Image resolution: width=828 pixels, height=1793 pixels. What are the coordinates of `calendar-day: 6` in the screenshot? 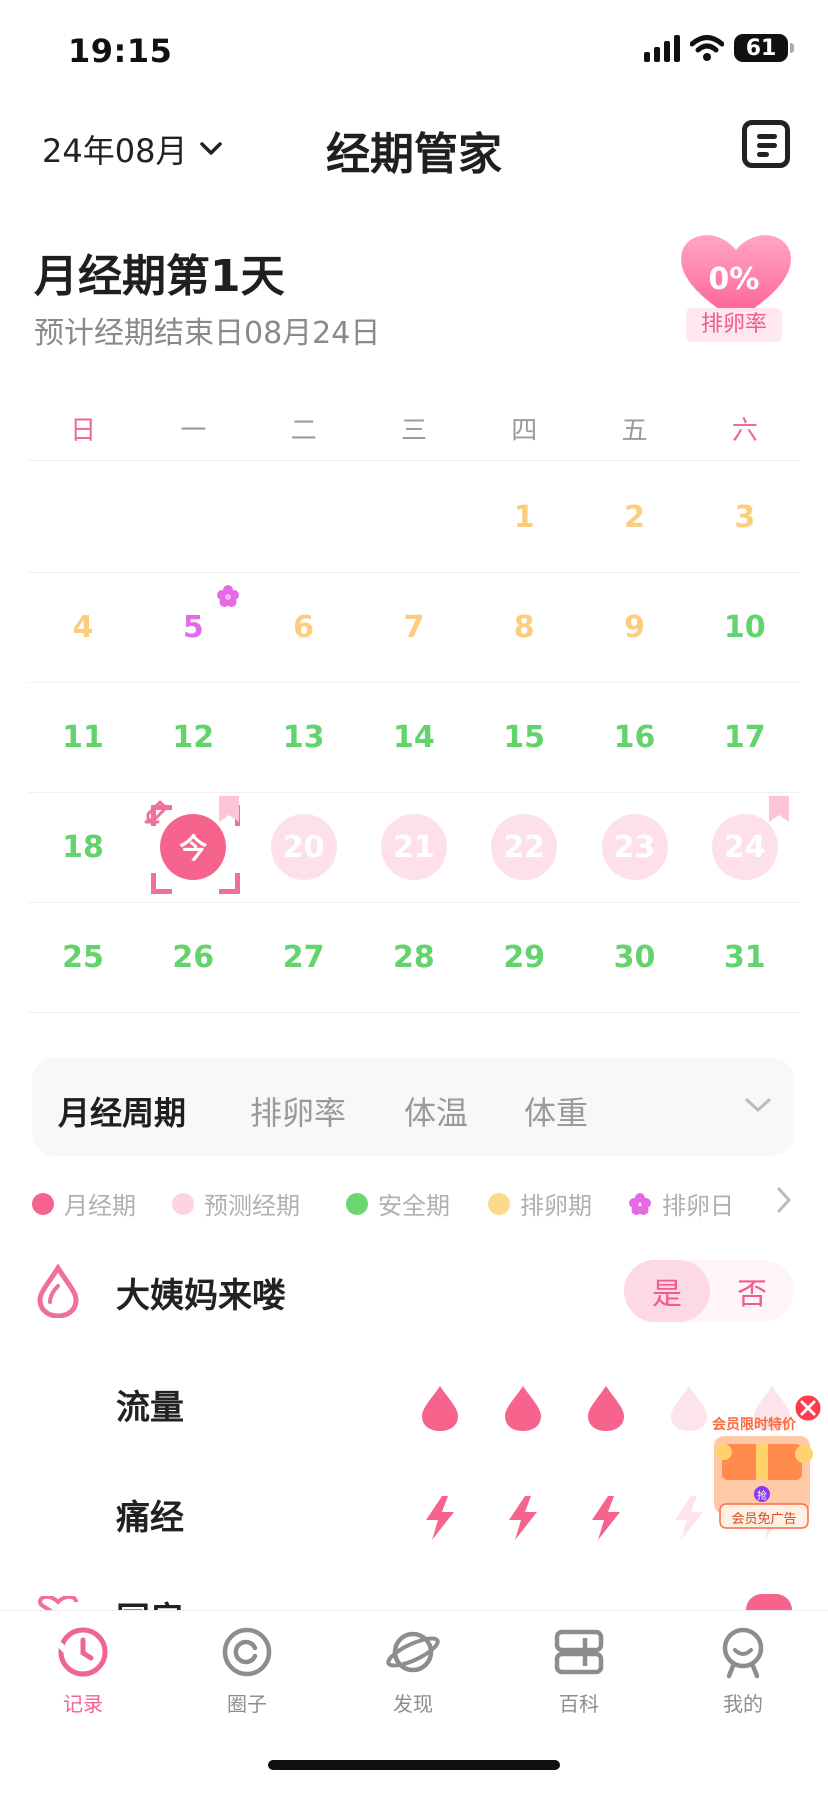 It's located at (304, 627).